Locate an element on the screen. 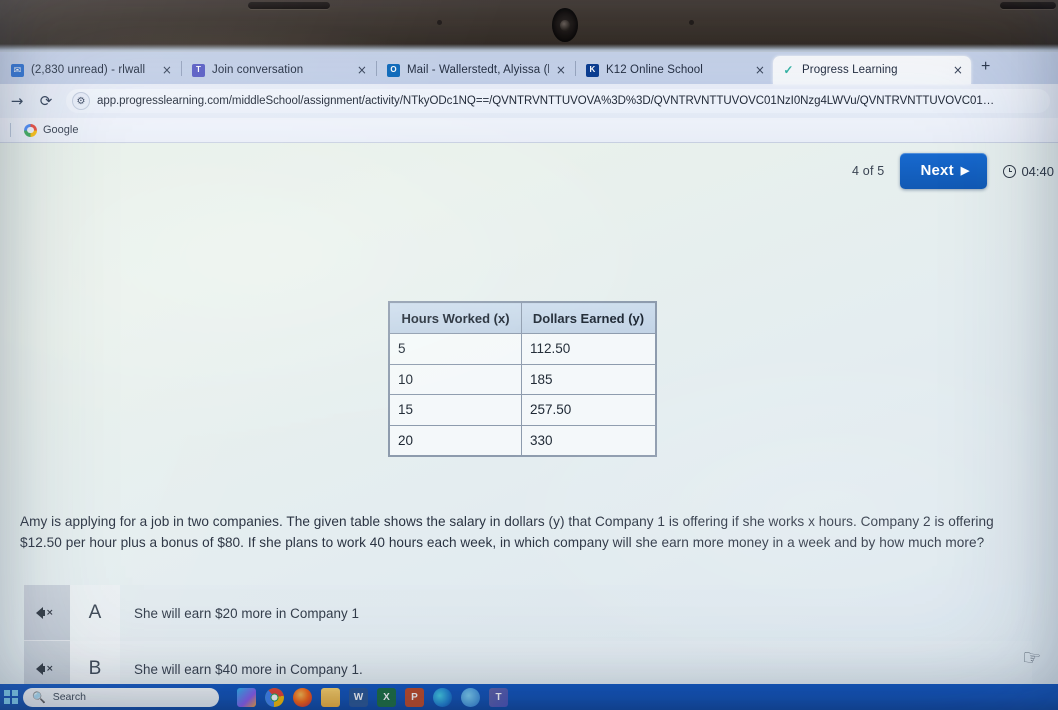 This screenshot has width=1058, height=710. next-button-label: Next is located at coordinates (937, 170).